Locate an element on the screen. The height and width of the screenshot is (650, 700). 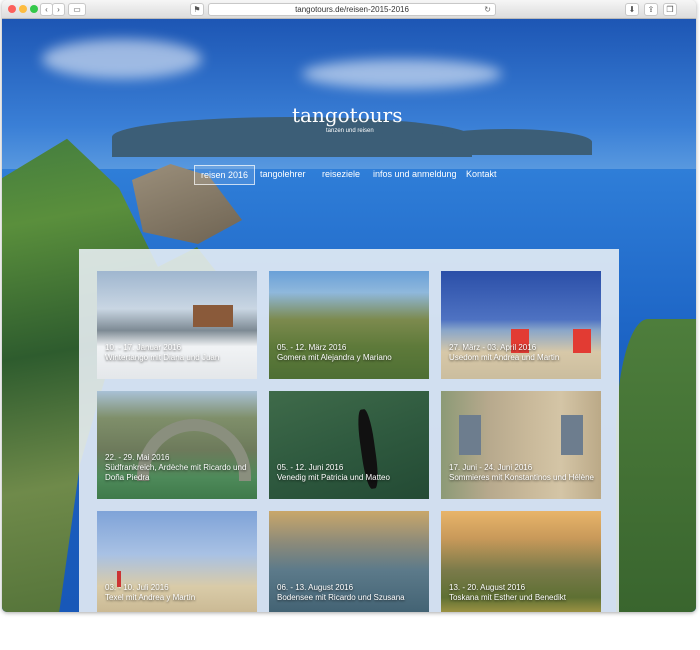
share-icon: ⇪ is located at coordinates (651, 9).